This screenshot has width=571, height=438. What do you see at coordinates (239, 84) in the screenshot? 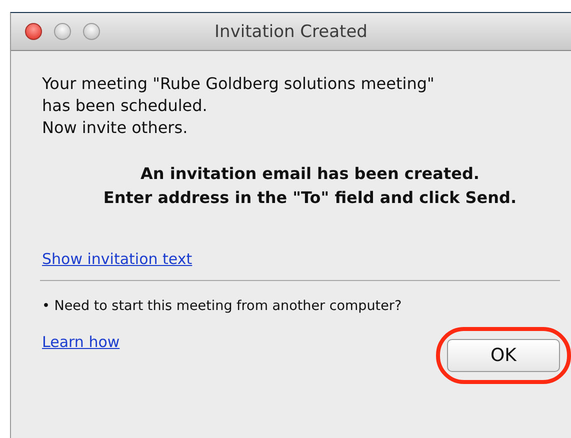
I see `message-text: Your meeting "Rube Goldberg solutions meeting"` at bounding box center [239, 84].